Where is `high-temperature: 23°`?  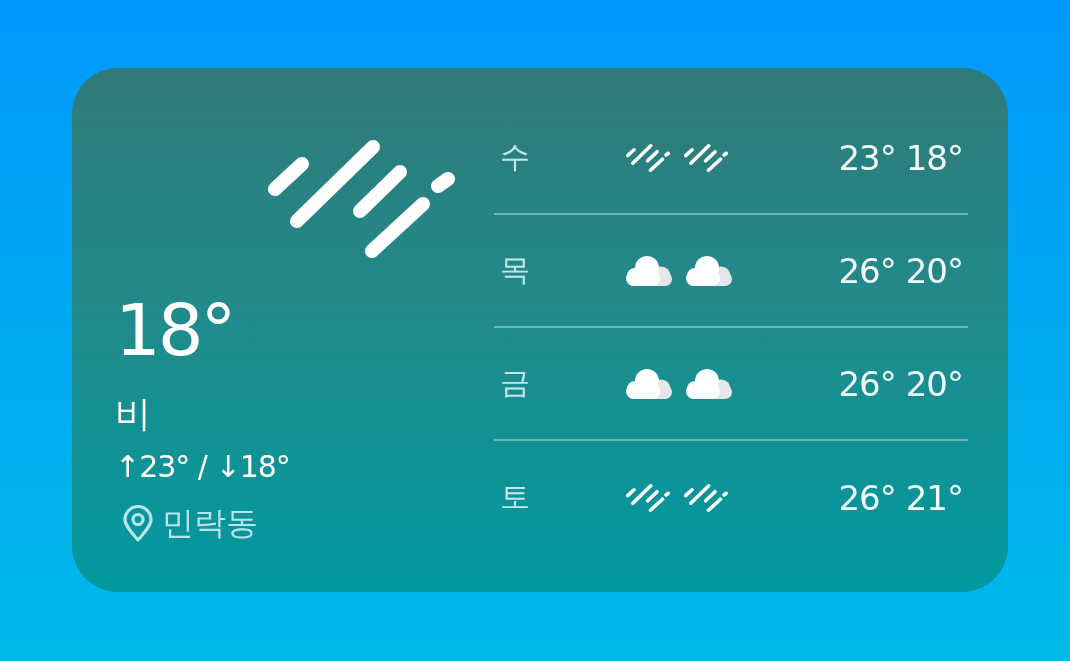
high-temperature: 23° is located at coordinates (867, 157).